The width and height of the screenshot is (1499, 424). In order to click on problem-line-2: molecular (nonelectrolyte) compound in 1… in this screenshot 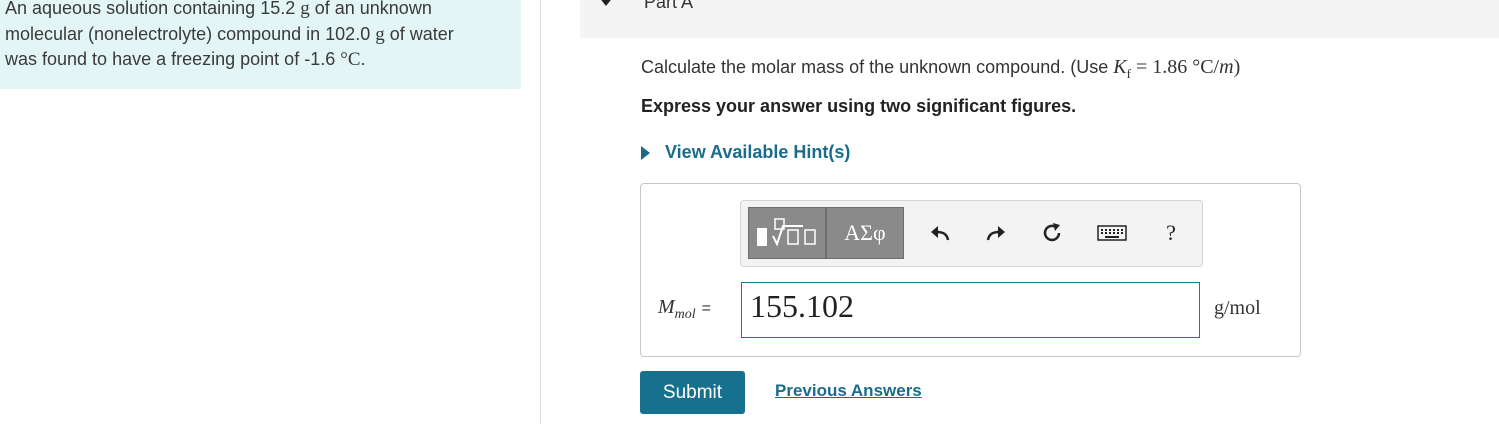, I will do `click(229, 34)`.